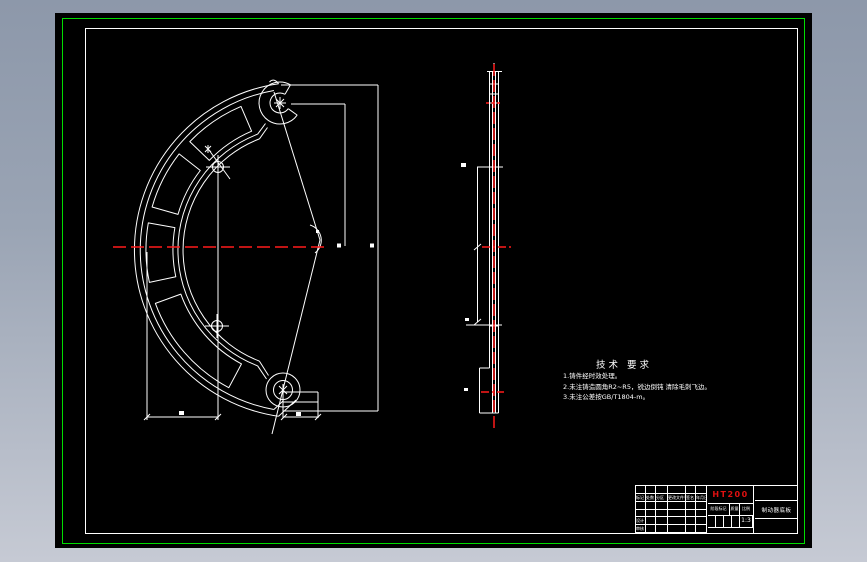 The height and width of the screenshot is (562, 867). What do you see at coordinates (730, 522) in the screenshot?
I see `stage-mark-boxes: 1:3` at bounding box center [730, 522].